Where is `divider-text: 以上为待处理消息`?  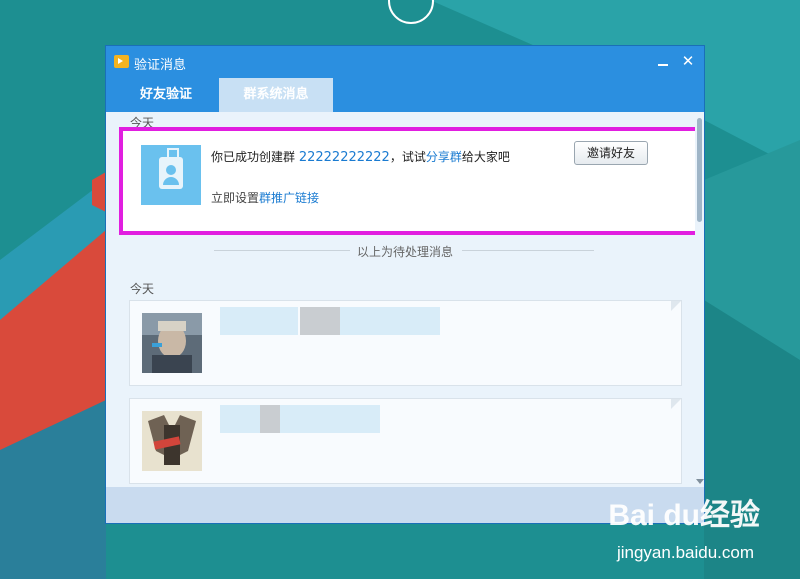
divider-text: 以上为待处理消息 is located at coordinates (405, 252).